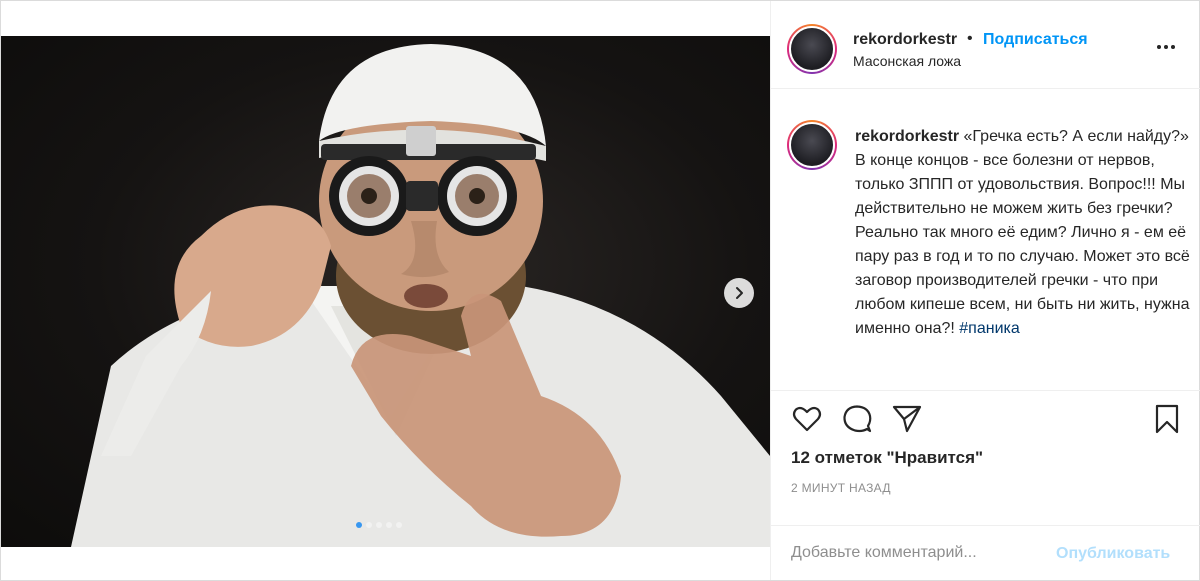 This screenshot has height=581, width=1200. I want to click on publish-button: Опубликовать, so click(1113, 554).